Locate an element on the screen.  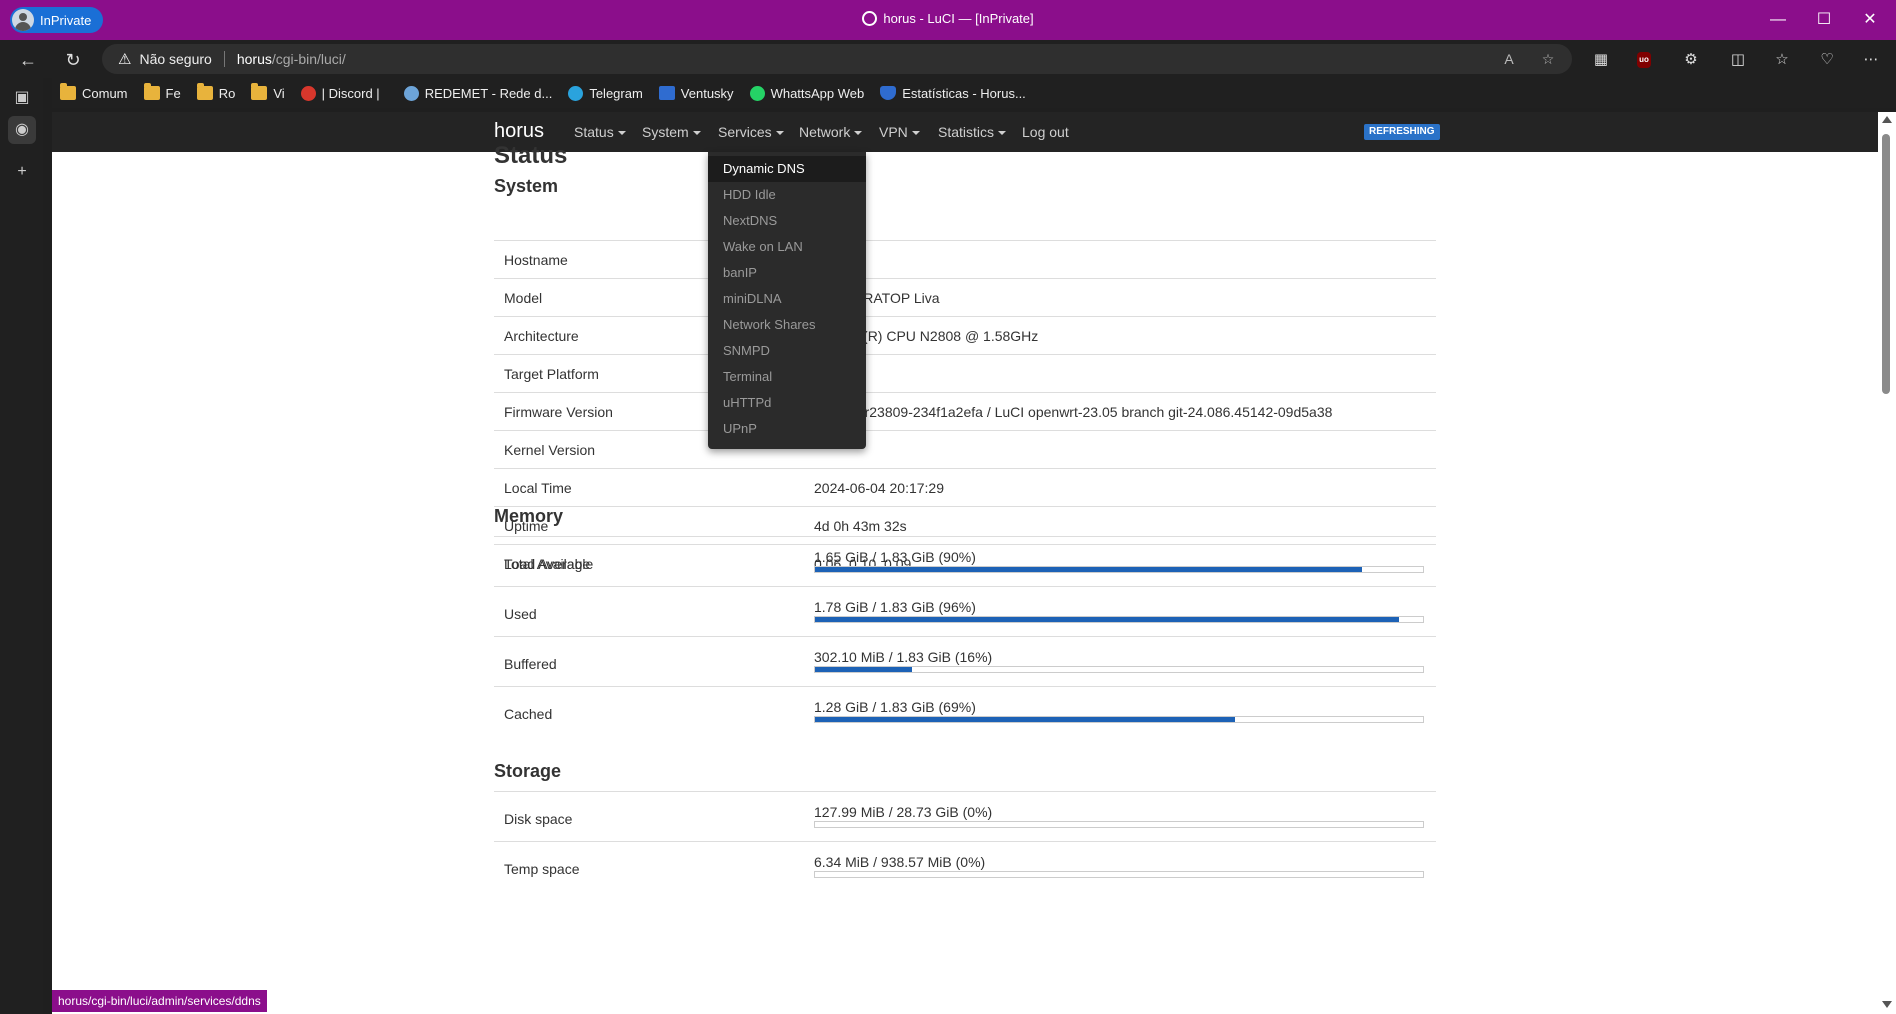
menu-network: Network is located at coordinates (831, 132).